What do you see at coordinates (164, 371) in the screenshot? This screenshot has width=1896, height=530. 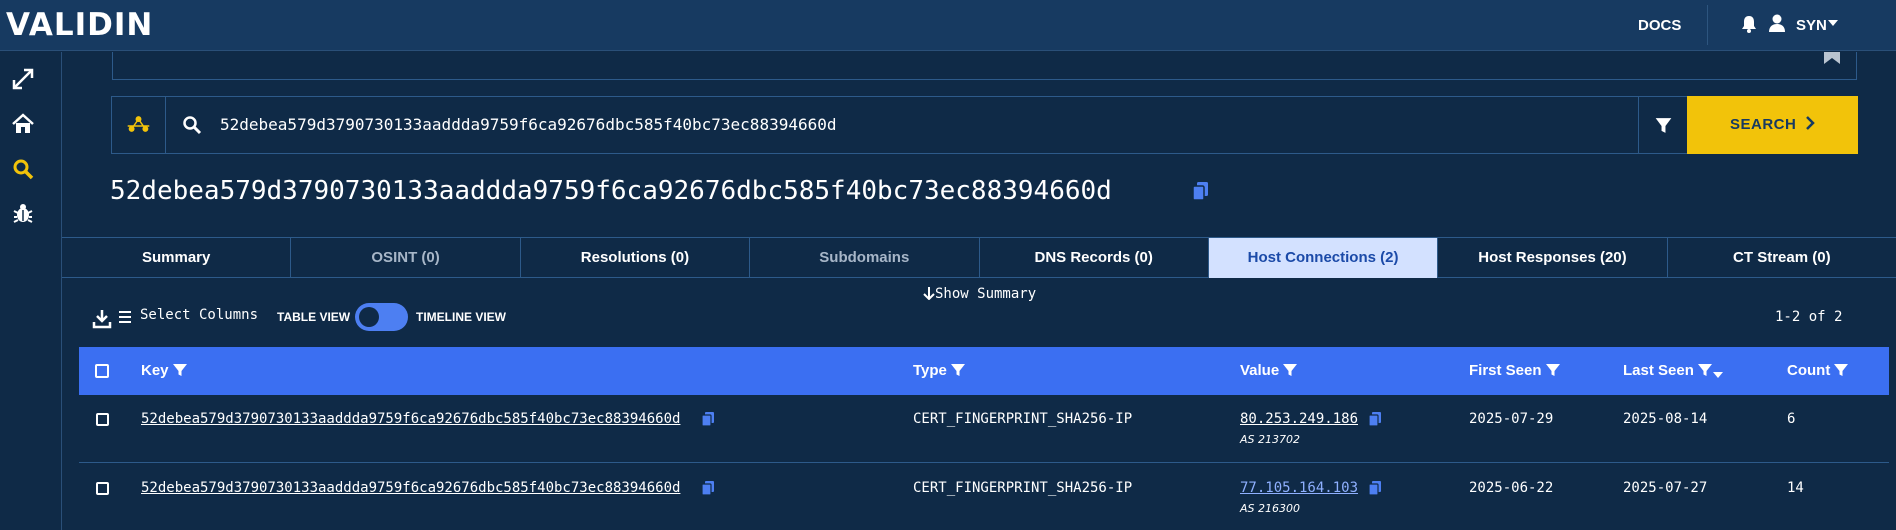 I see `column-header-key: Key` at bounding box center [164, 371].